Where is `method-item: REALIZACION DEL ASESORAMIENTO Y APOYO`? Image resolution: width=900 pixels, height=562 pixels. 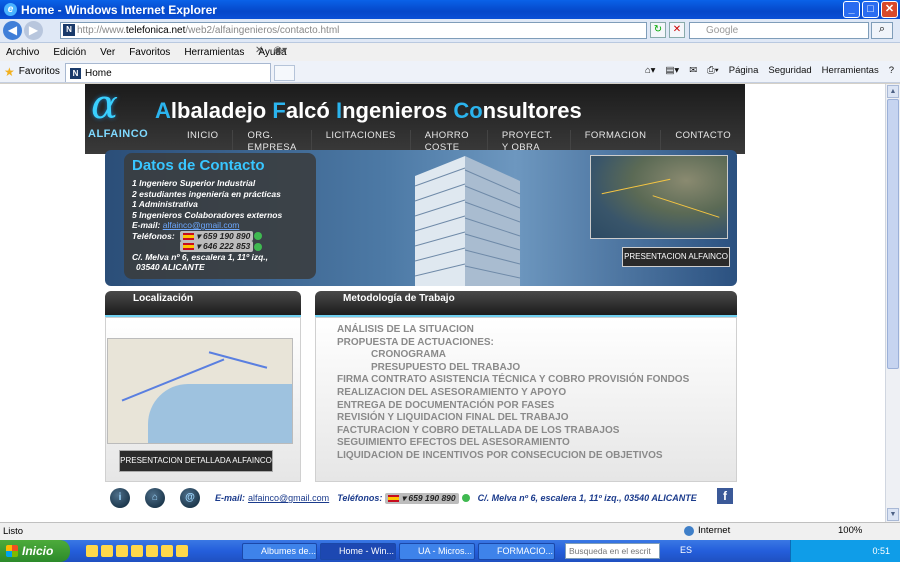
method-item: REALIZACION DEL ASESORAMIENTO Y APOYO is located at coordinates (452, 392).